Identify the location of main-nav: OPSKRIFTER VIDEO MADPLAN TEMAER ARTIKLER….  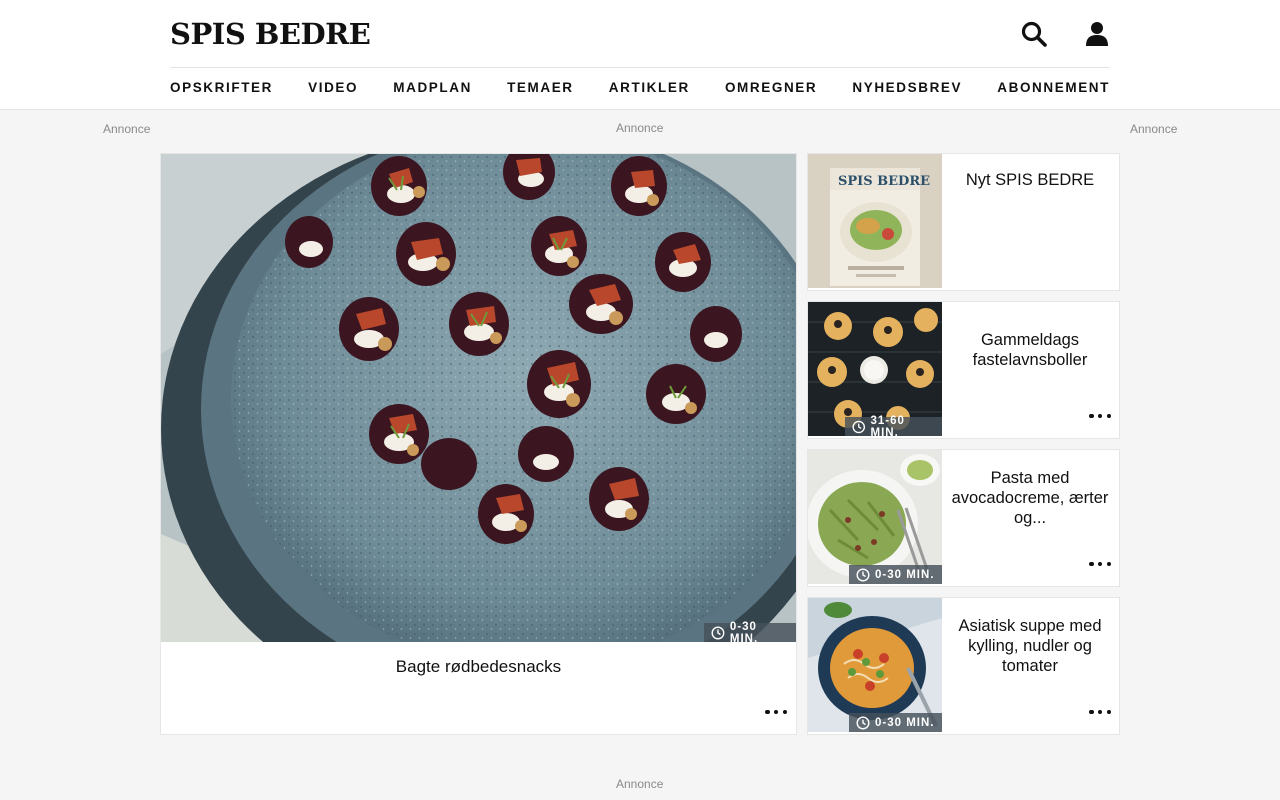
(640, 90).